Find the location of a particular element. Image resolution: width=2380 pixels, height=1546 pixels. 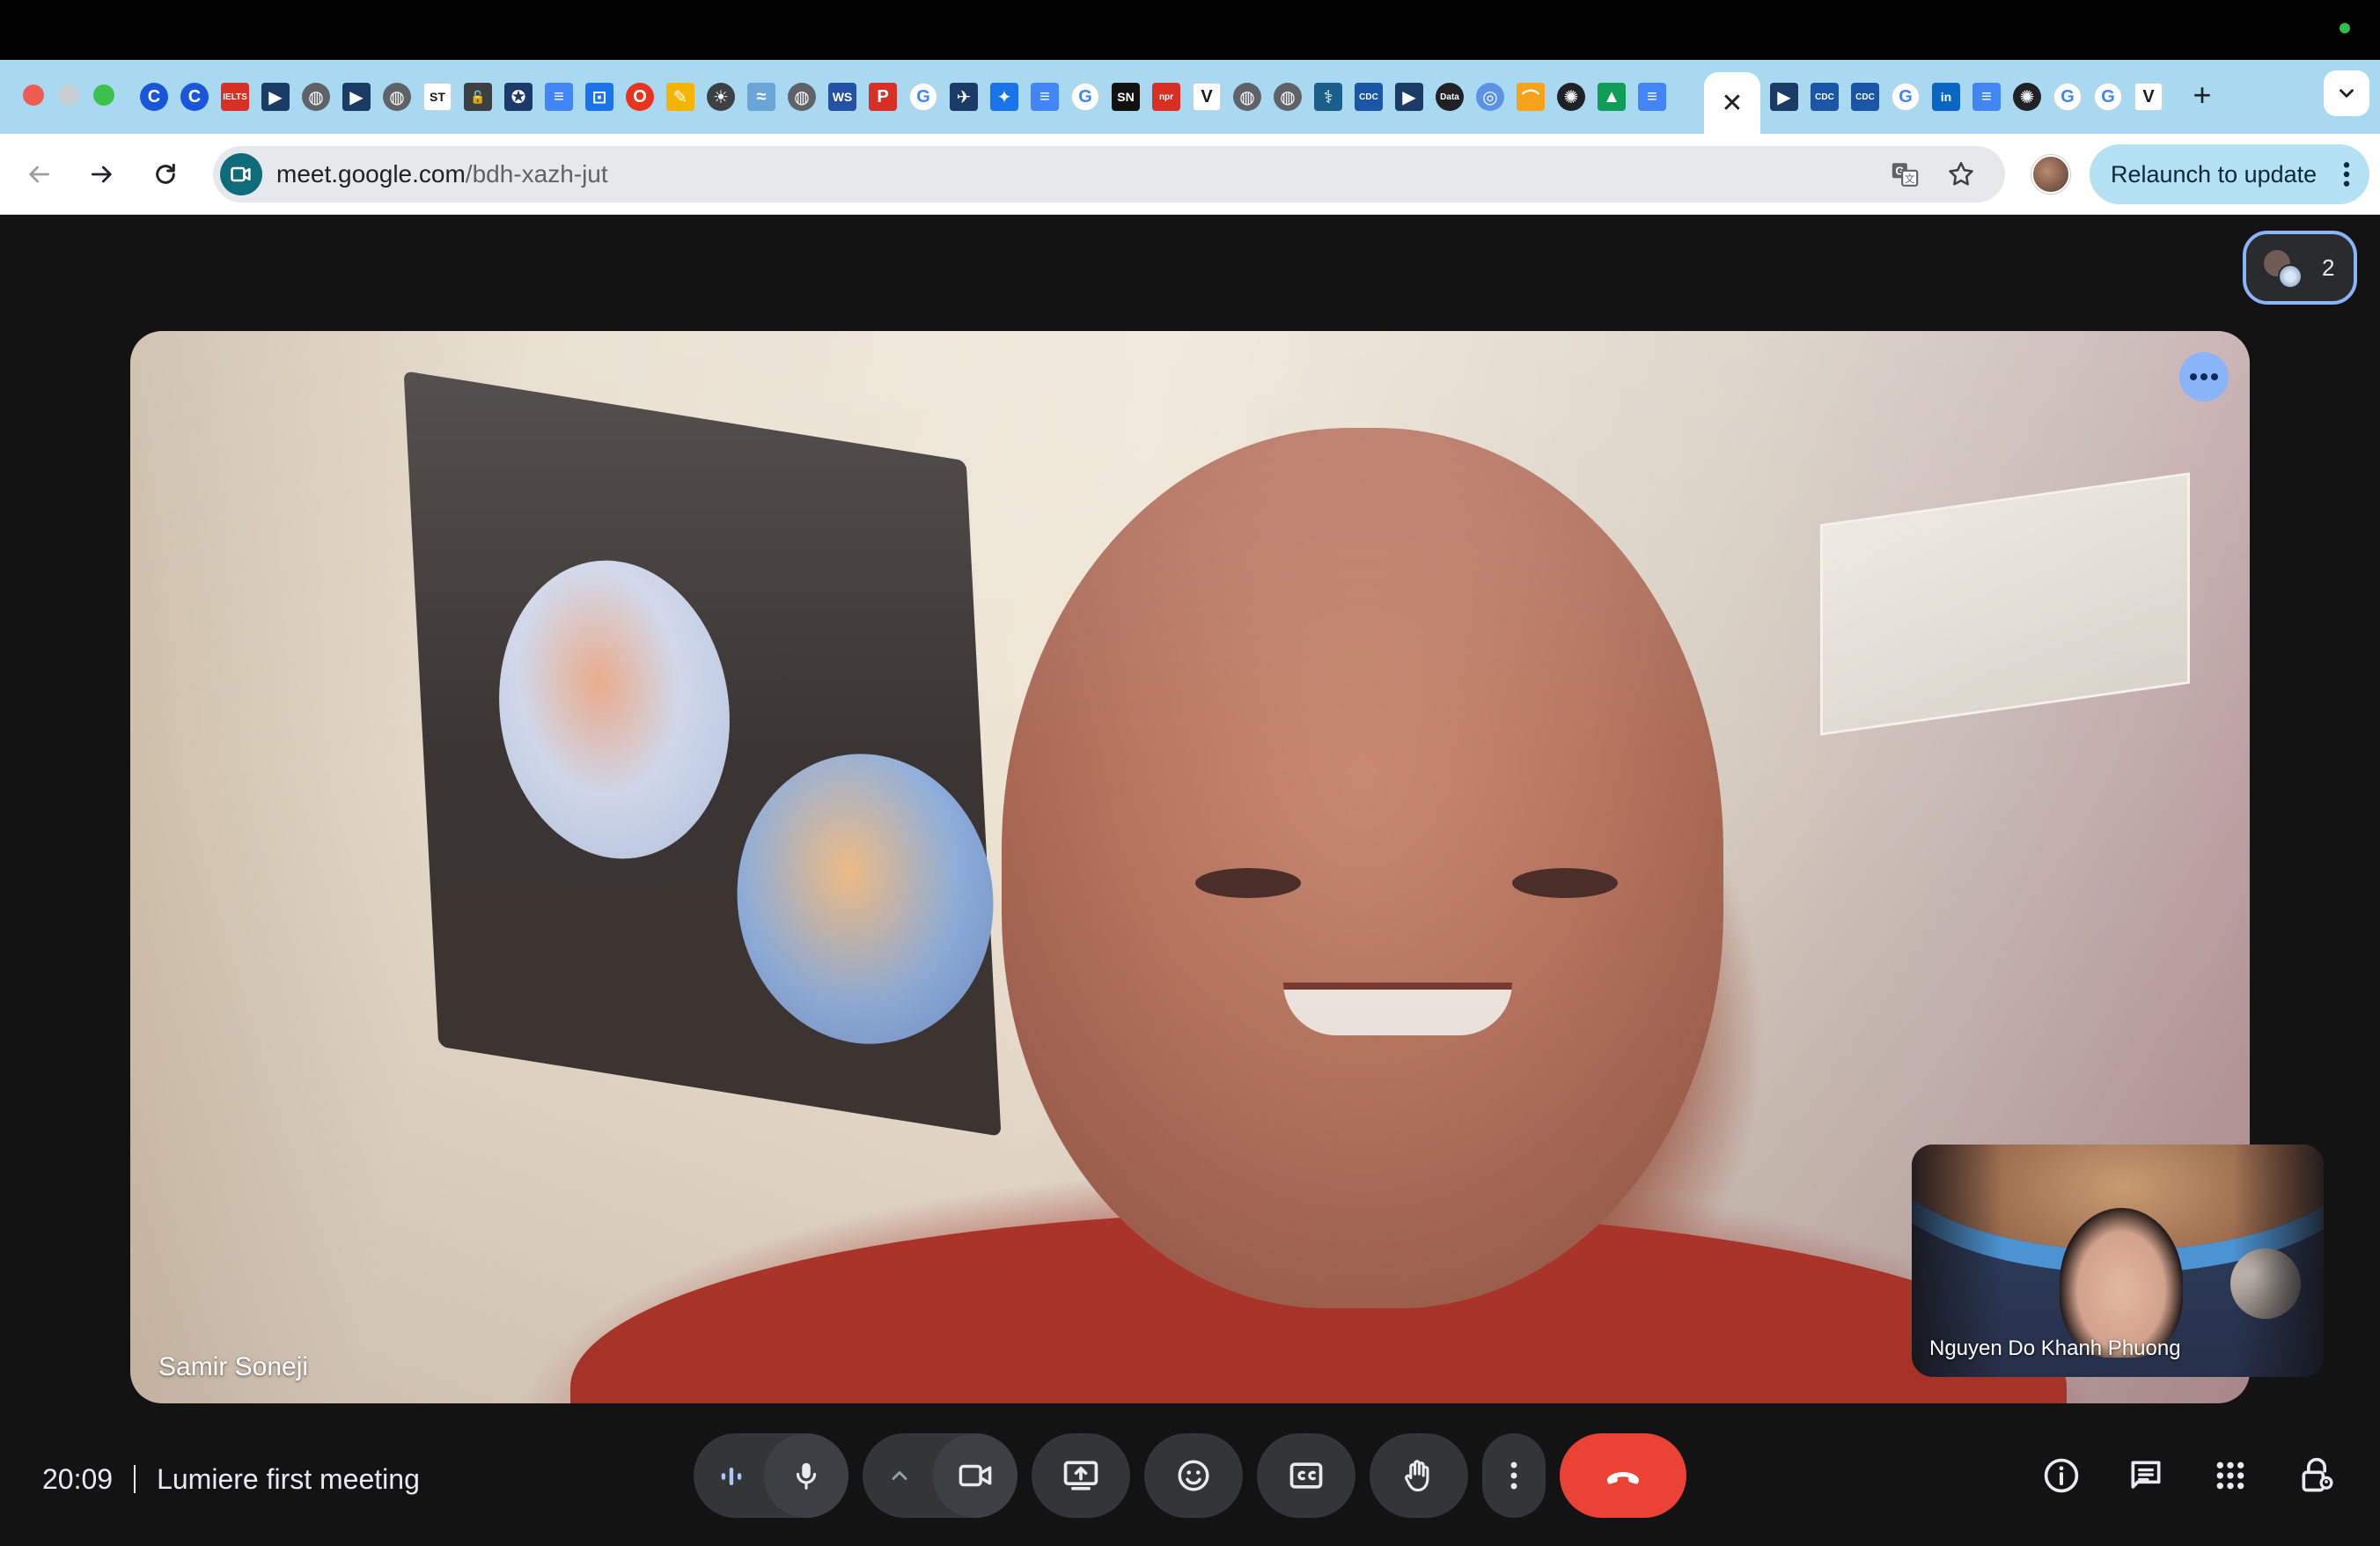

apps-grid-icon is located at coordinates (2230, 1475).